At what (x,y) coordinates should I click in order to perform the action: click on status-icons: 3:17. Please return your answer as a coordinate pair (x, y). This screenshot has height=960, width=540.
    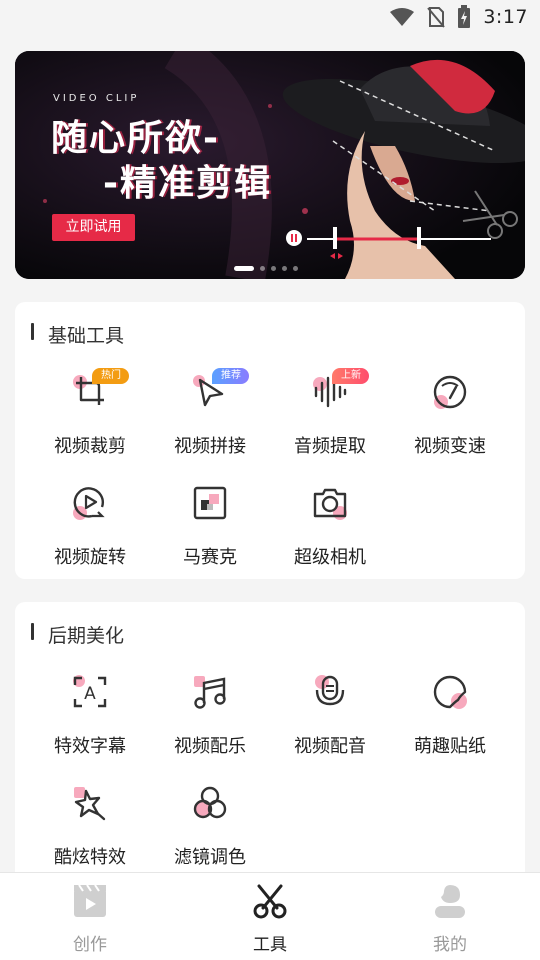
    Looking at the image, I should click on (458, 17).